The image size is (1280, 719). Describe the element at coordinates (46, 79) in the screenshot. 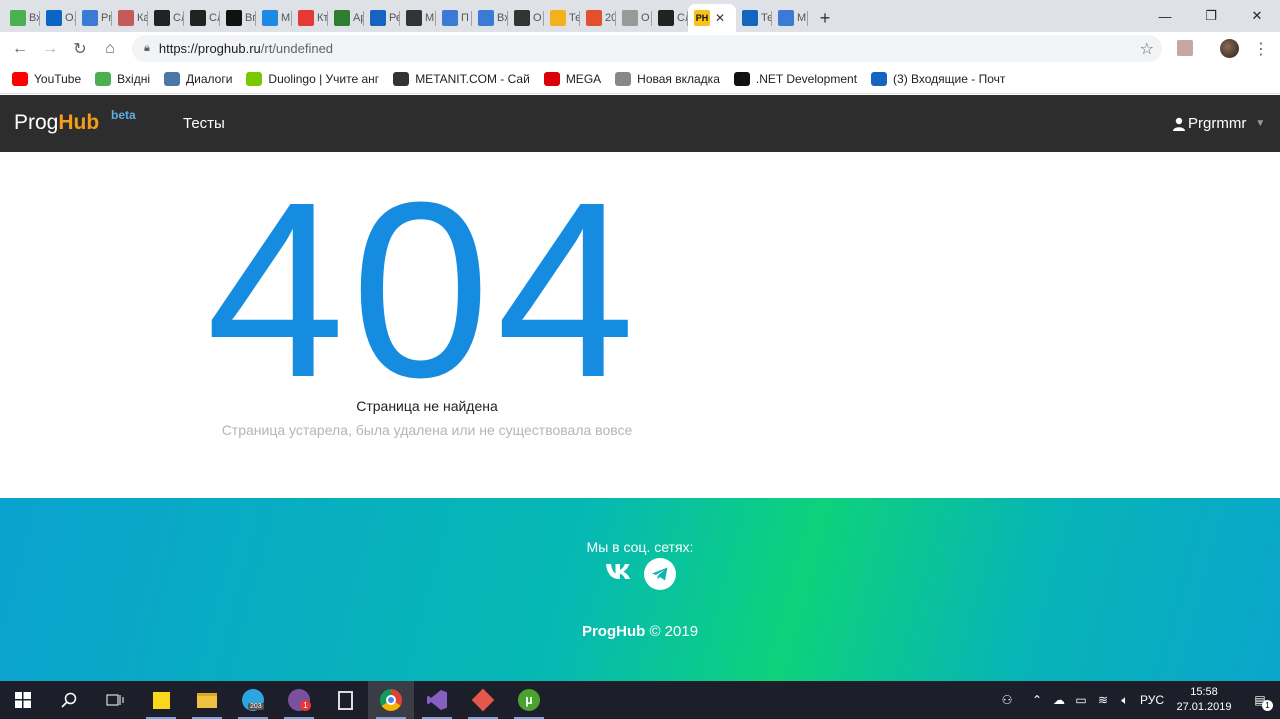

I see `bookmark-item: YouTube` at that location.